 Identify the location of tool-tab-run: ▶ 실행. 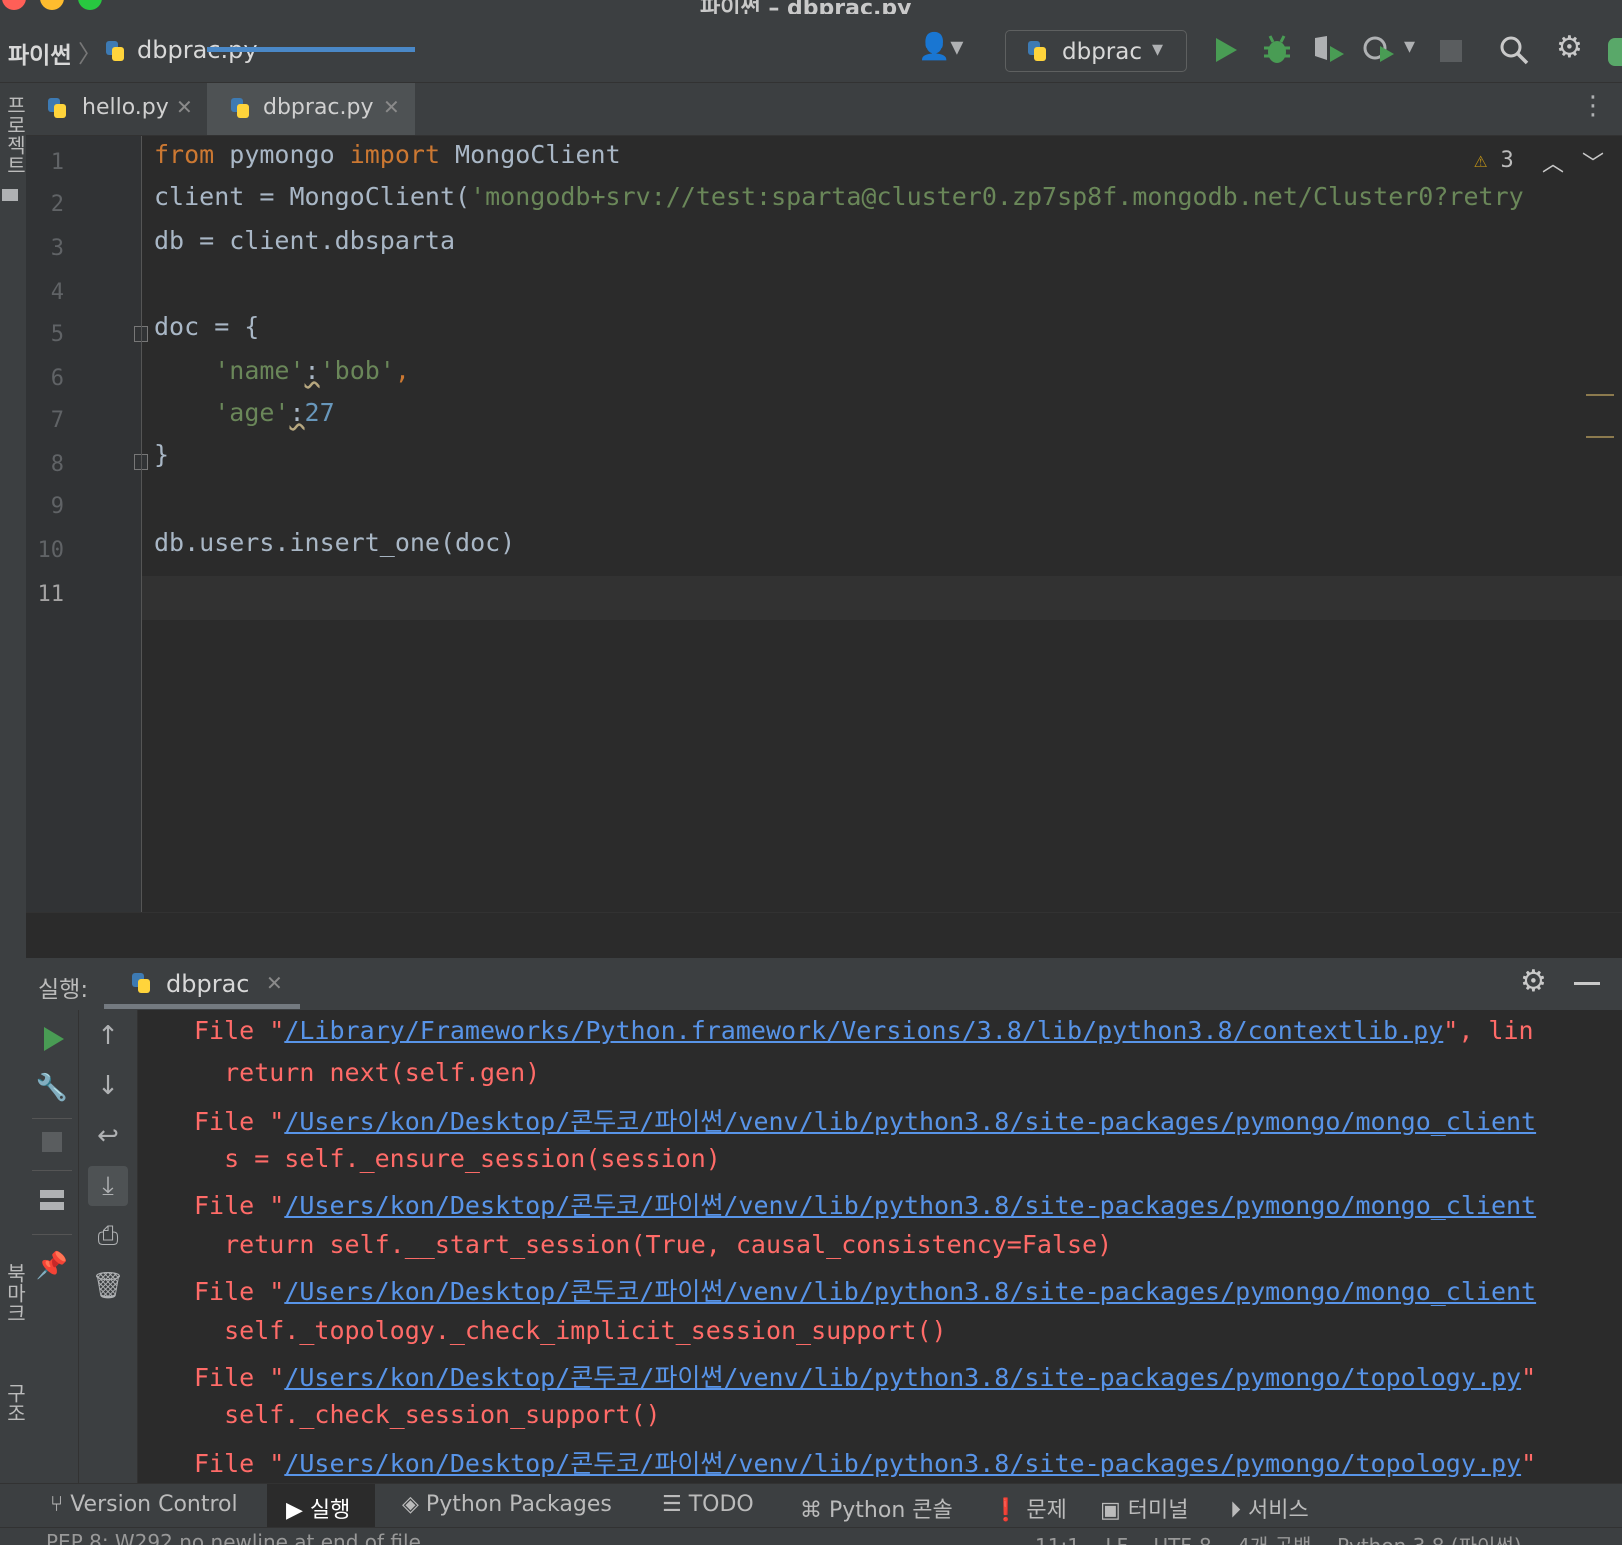
(318, 1508).